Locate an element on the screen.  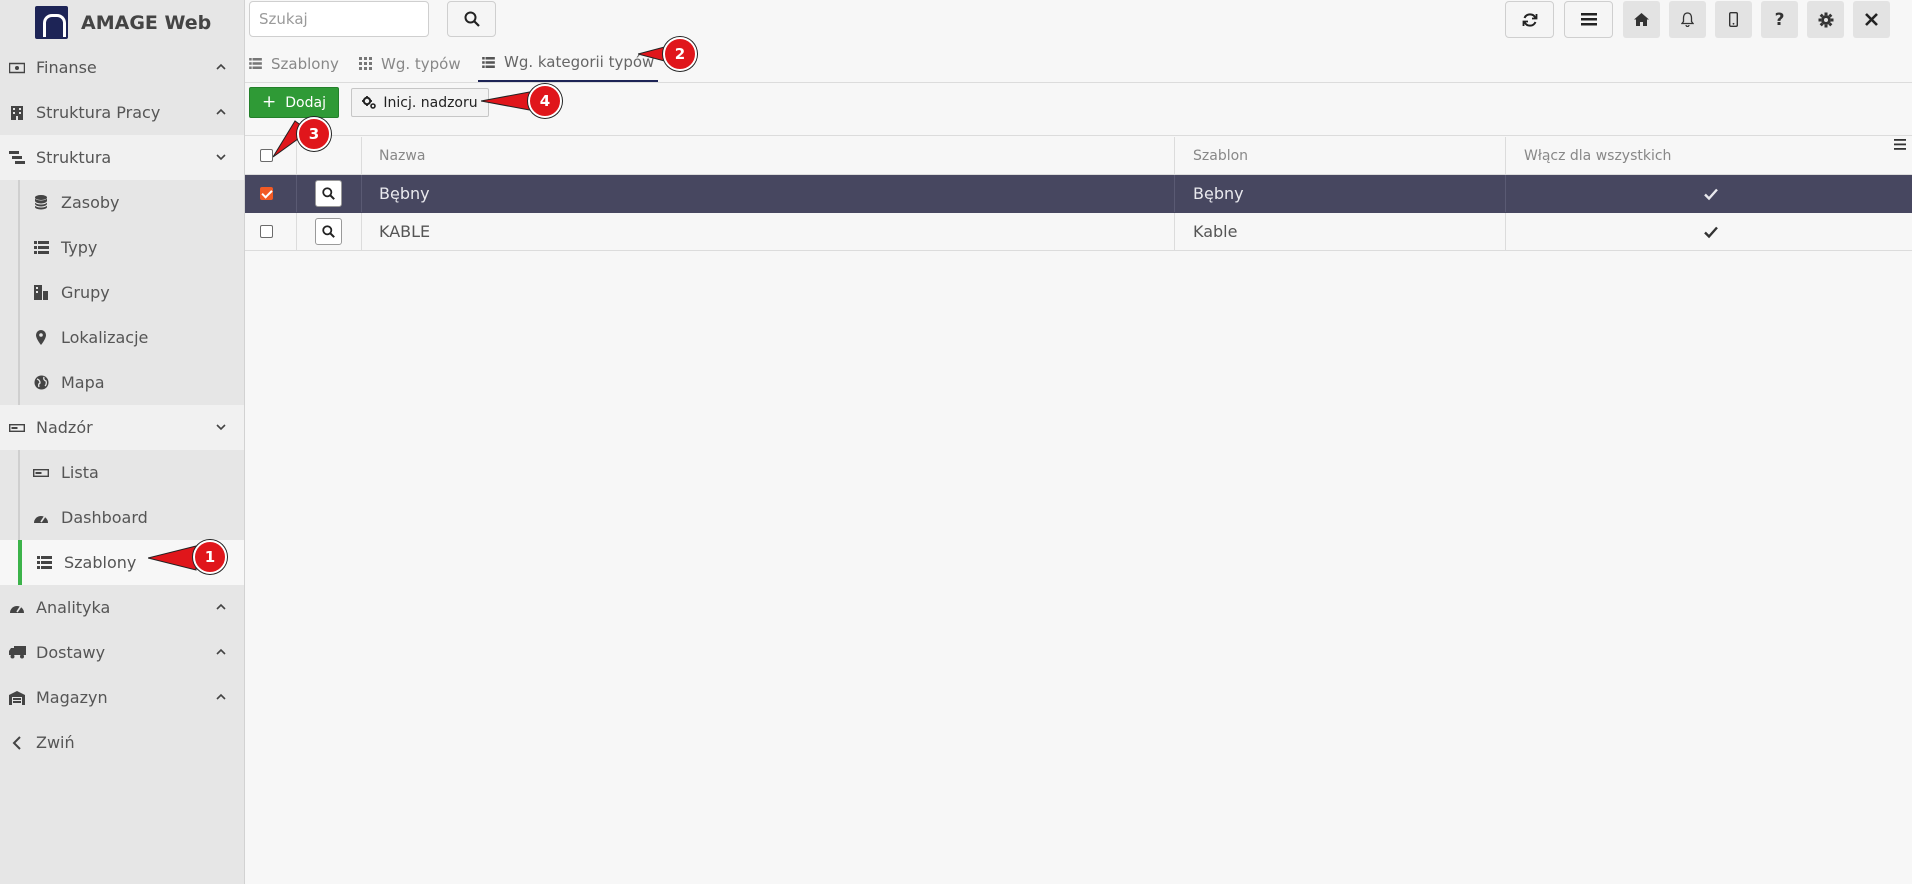
gear-icon is located at coordinates (1825, 19).